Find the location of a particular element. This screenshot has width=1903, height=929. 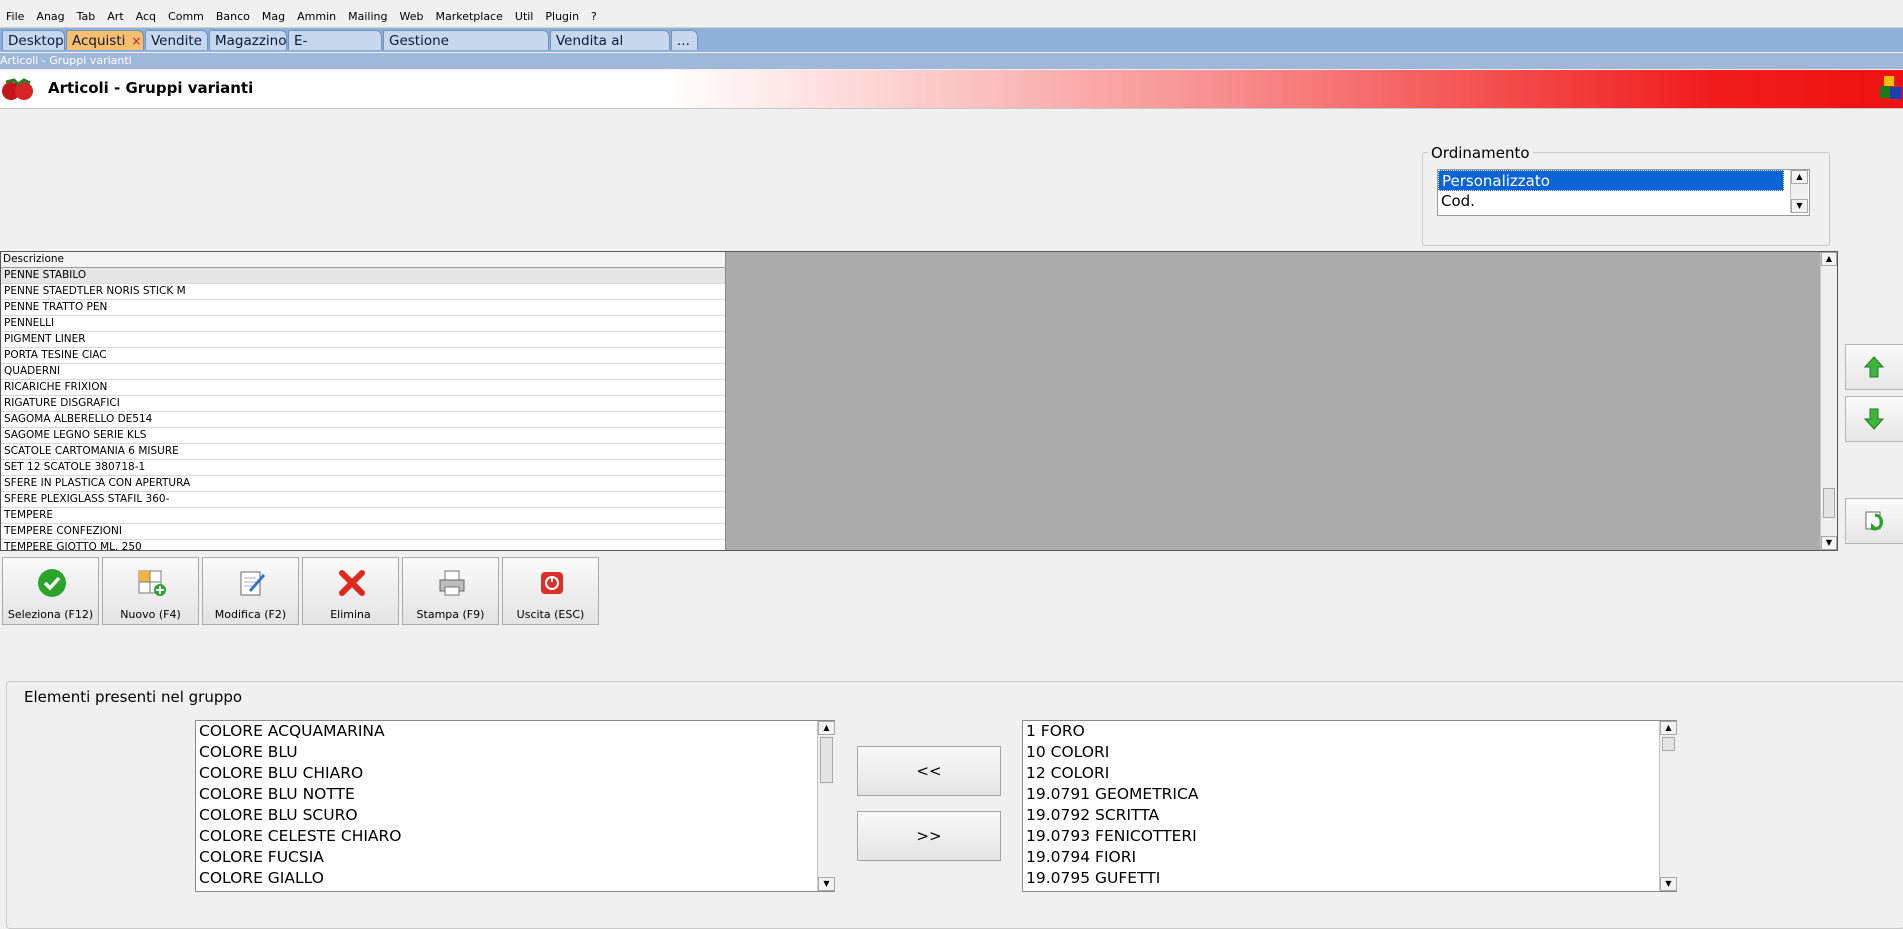

table-row: PENNELLI is located at coordinates (363, 324).